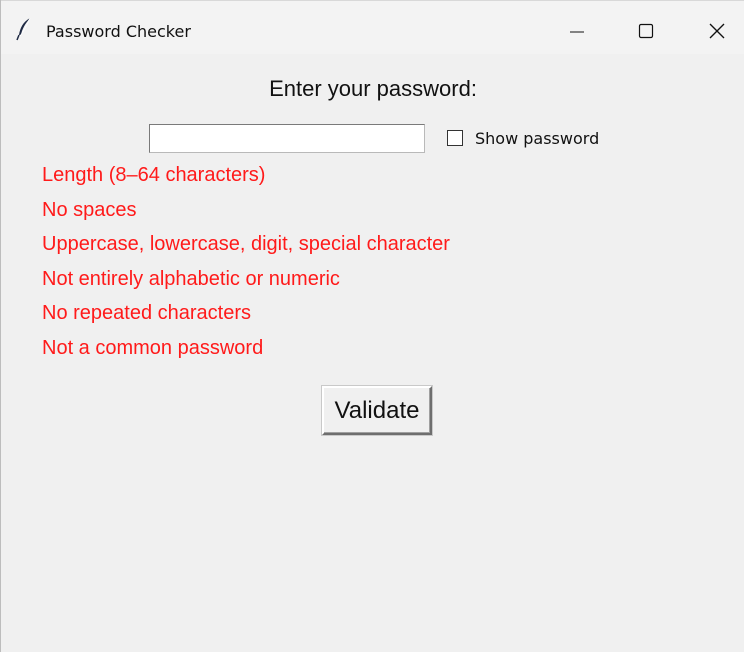 Image resolution: width=744 pixels, height=652 pixels. I want to click on minimize-button, so click(577, 31).